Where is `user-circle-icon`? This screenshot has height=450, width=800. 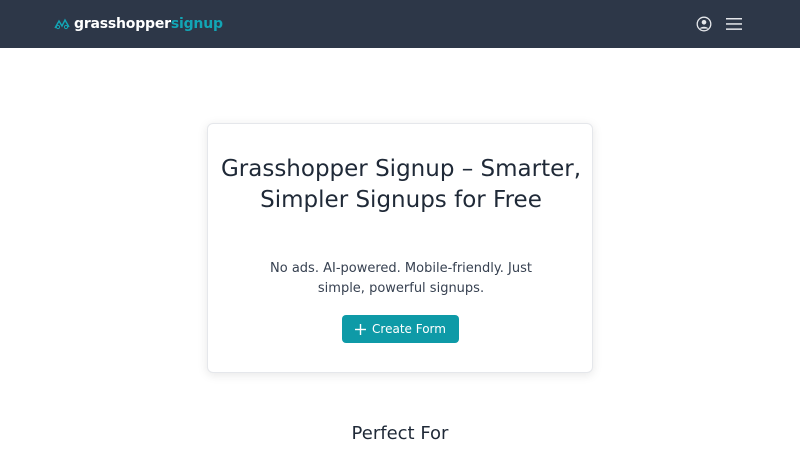
user-circle-icon is located at coordinates (704, 24).